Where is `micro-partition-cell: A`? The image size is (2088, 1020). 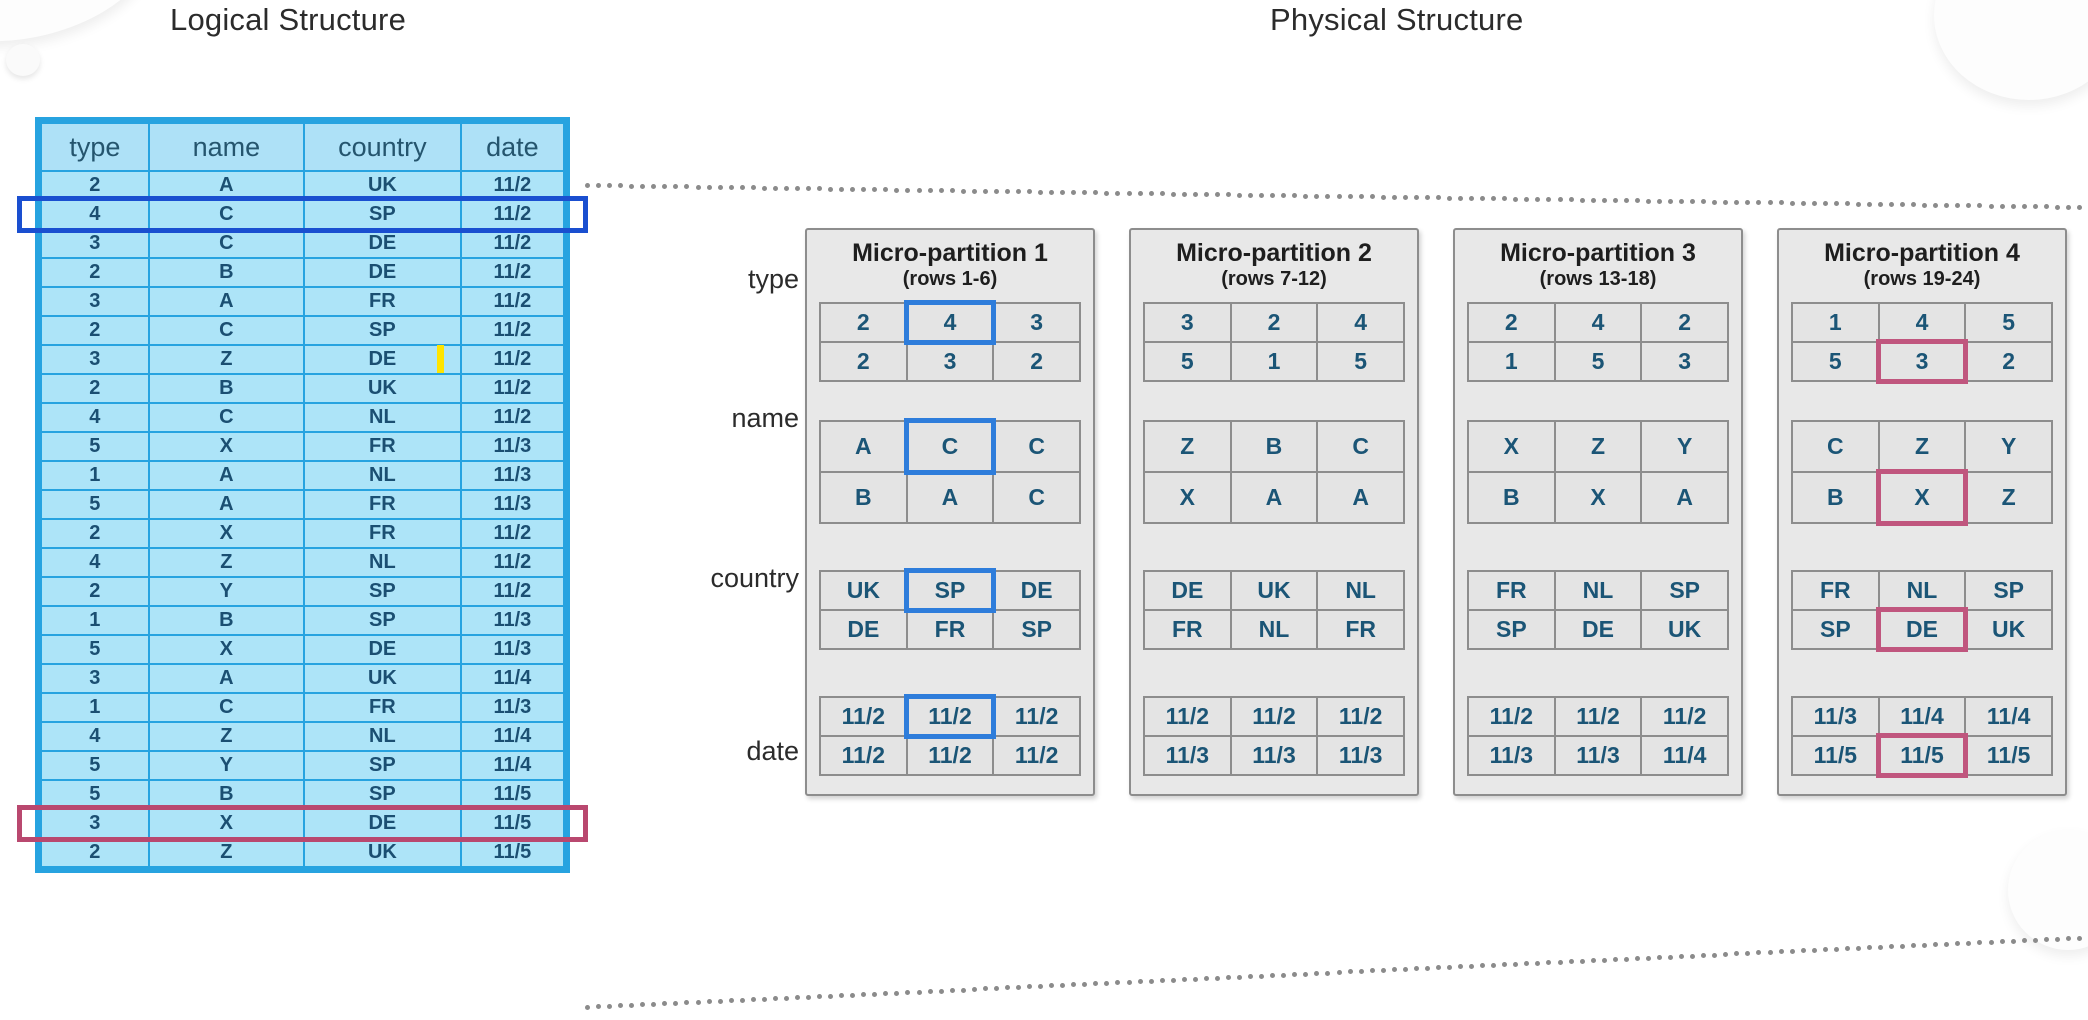
micro-partition-cell: A is located at coordinates (863, 446).